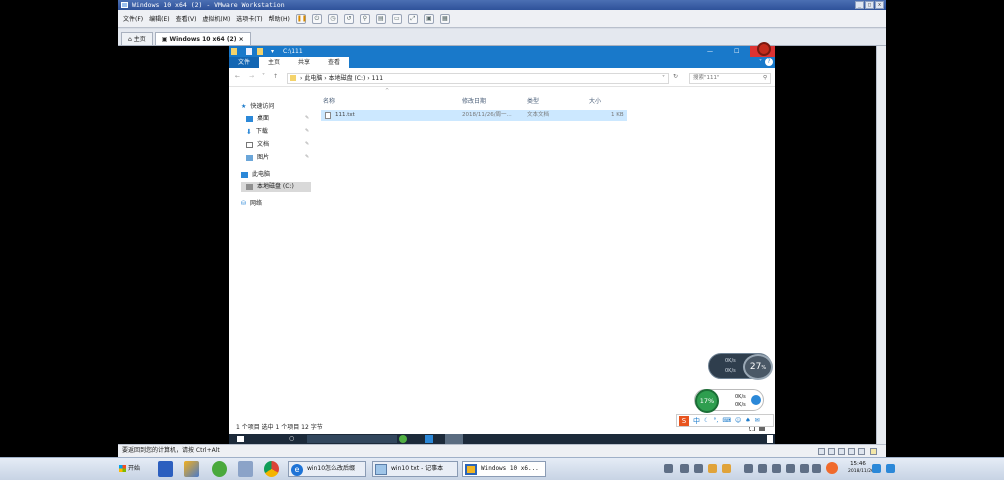 The height and width of the screenshot is (480, 1004). I want to click on cortana-icon: ○, so click(291, 438).